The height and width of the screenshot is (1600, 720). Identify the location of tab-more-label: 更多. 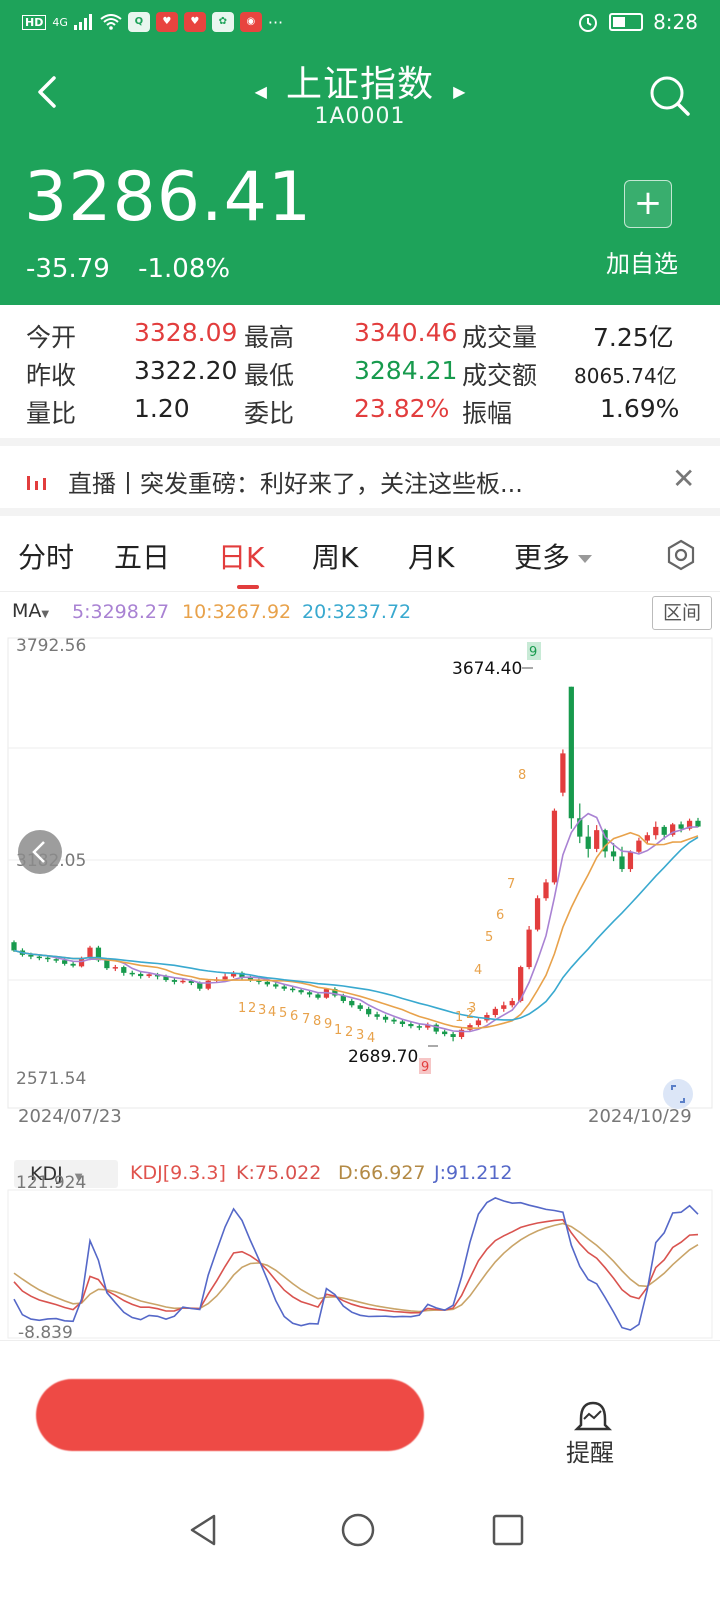
(542, 557).